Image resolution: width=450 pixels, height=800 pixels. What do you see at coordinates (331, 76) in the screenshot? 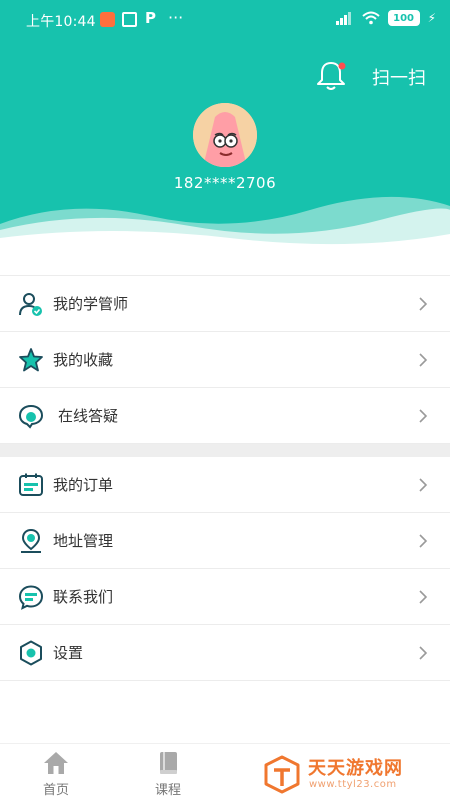
I see `bell-icon` at bounding box center [331, 76].